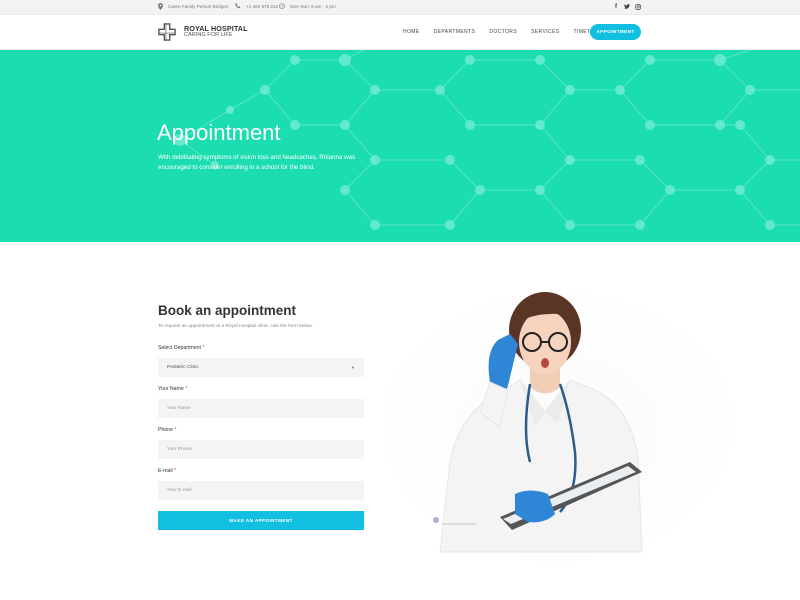 Image resolution: width=800 pixels, height=600 pixels. Describe the element at coordinates (227, 310) in the screenshot. I see `form-title: Book an appointment` at that location.